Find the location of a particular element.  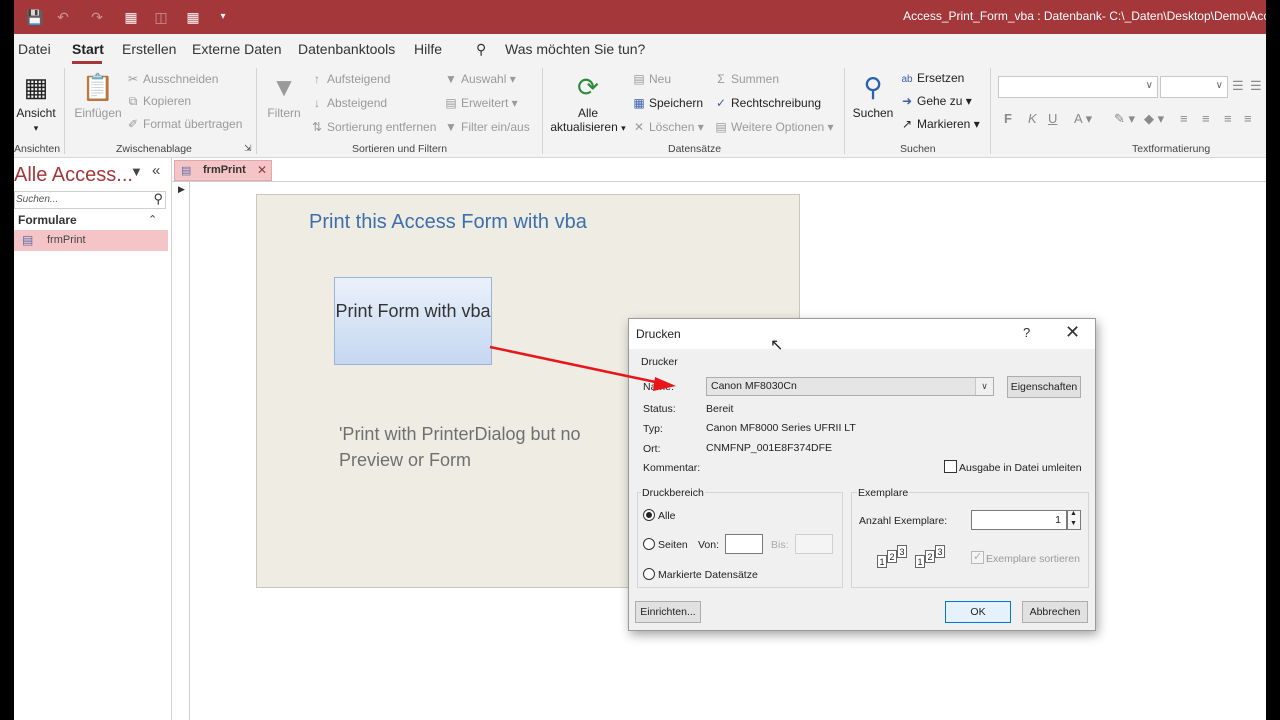

align-center-icon: ≡ is located at coordinates (1206, 118).